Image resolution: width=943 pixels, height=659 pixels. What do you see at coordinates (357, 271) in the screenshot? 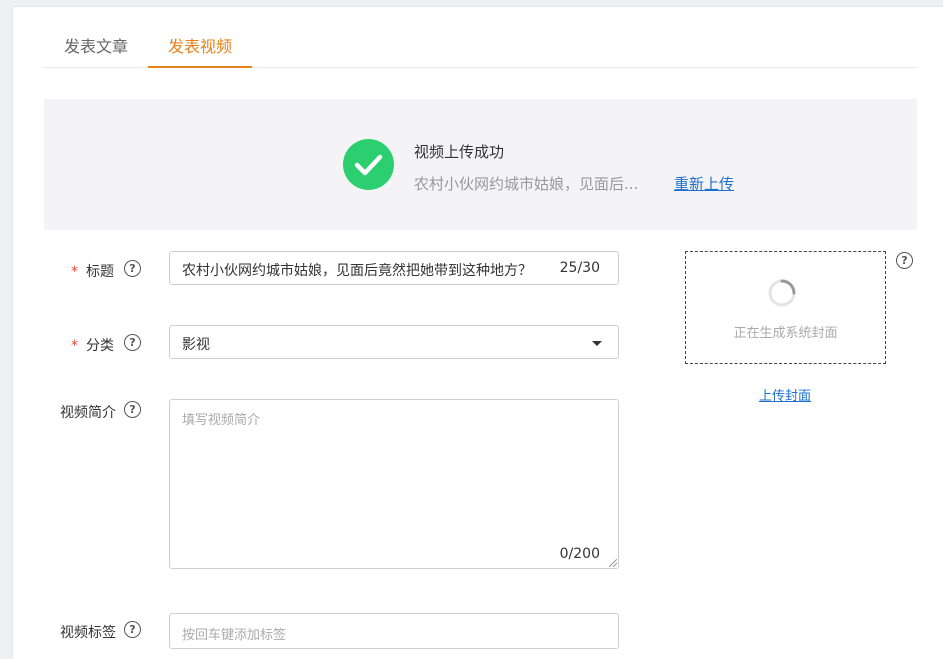
I see `title-value: 农村小伙网约城市姑娘，见面后竟然把她带到这种地方？` at bounding box center [357, 271].